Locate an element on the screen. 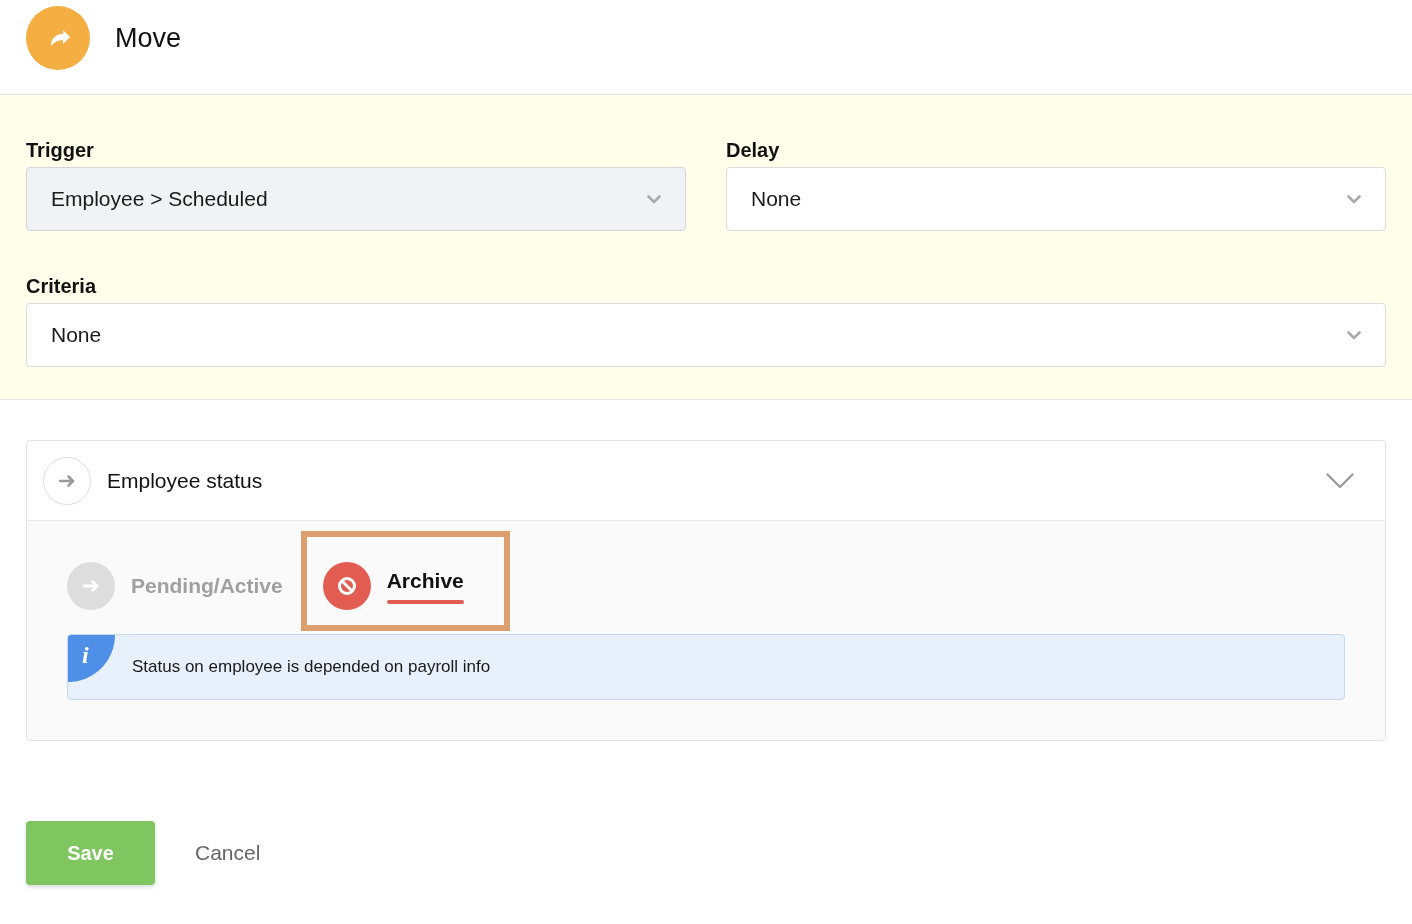 This screenshot has width=1412, height=924. info-text: Status on employee is depended on payroll info is located at coordinates (311, 667).